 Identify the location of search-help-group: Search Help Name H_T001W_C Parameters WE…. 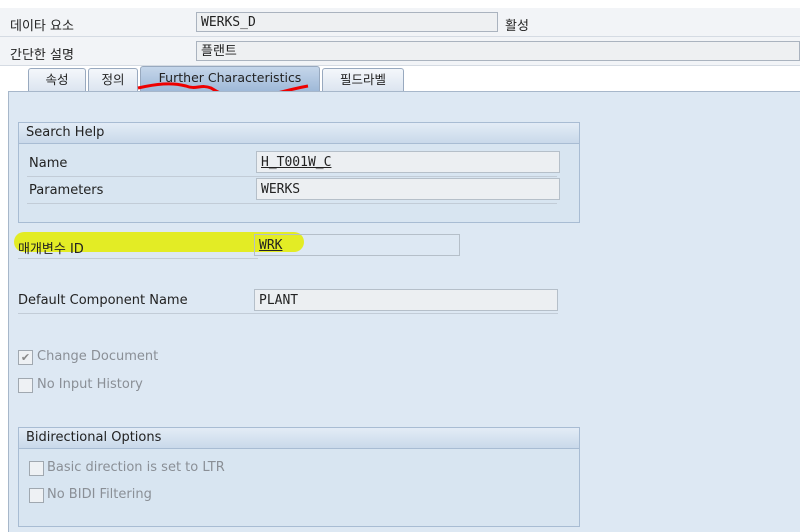
(299, 172).